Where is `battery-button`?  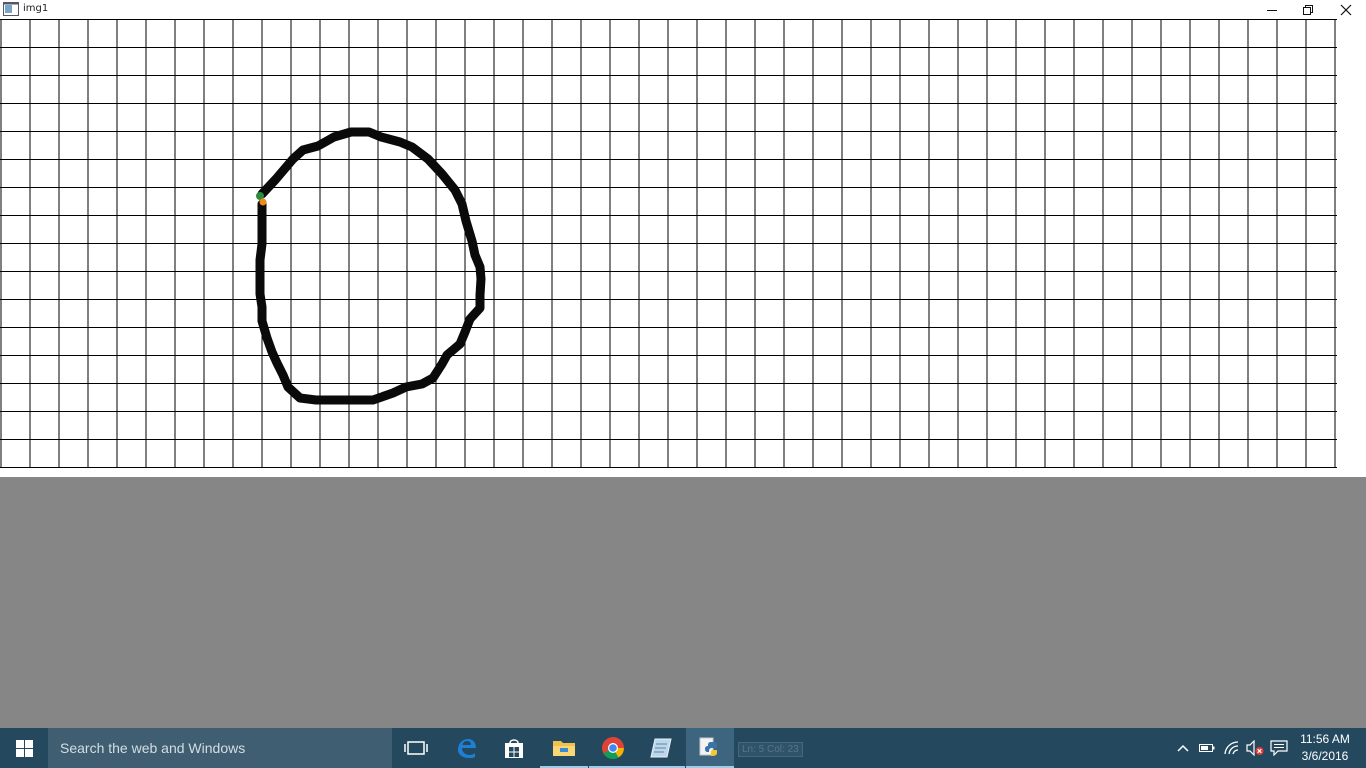 battery-button is located at coordinates (1207, 748).